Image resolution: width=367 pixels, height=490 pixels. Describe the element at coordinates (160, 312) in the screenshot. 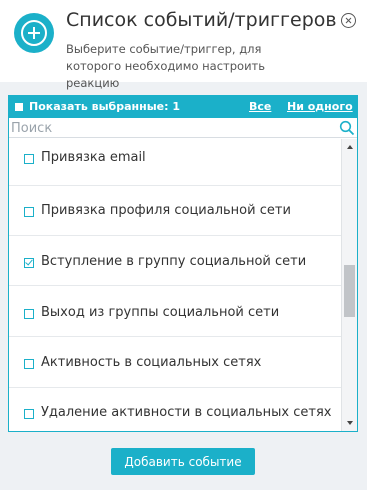

I see `list-item-label: Выход из группы социальной сети` at that location.